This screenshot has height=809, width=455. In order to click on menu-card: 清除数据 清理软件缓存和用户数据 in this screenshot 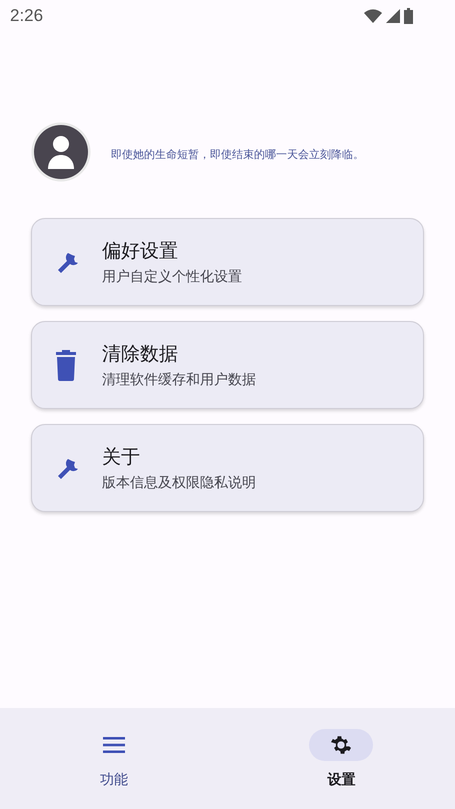, I will do `click(227, 365)`.